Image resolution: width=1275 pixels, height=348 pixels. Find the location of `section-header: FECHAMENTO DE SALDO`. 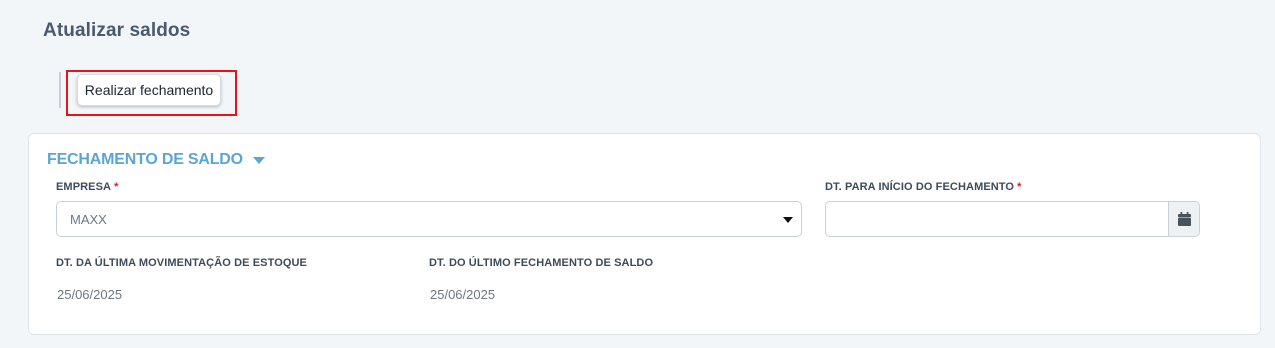

section-header: FECHAMENTO DE SALDO is located at coordinates (156, 160).